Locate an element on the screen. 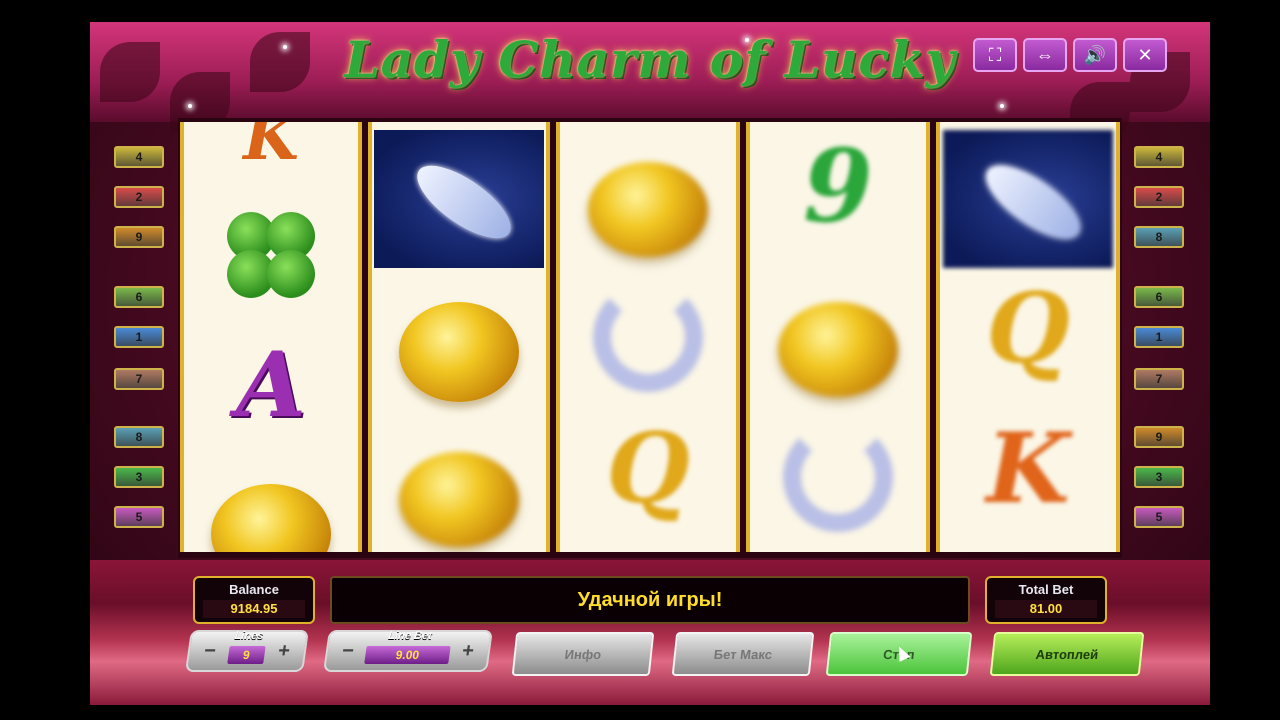 The width and height of the screenshot is (1280, 720). right-line-indicator: 9 is located at coordinates (1159, 437).